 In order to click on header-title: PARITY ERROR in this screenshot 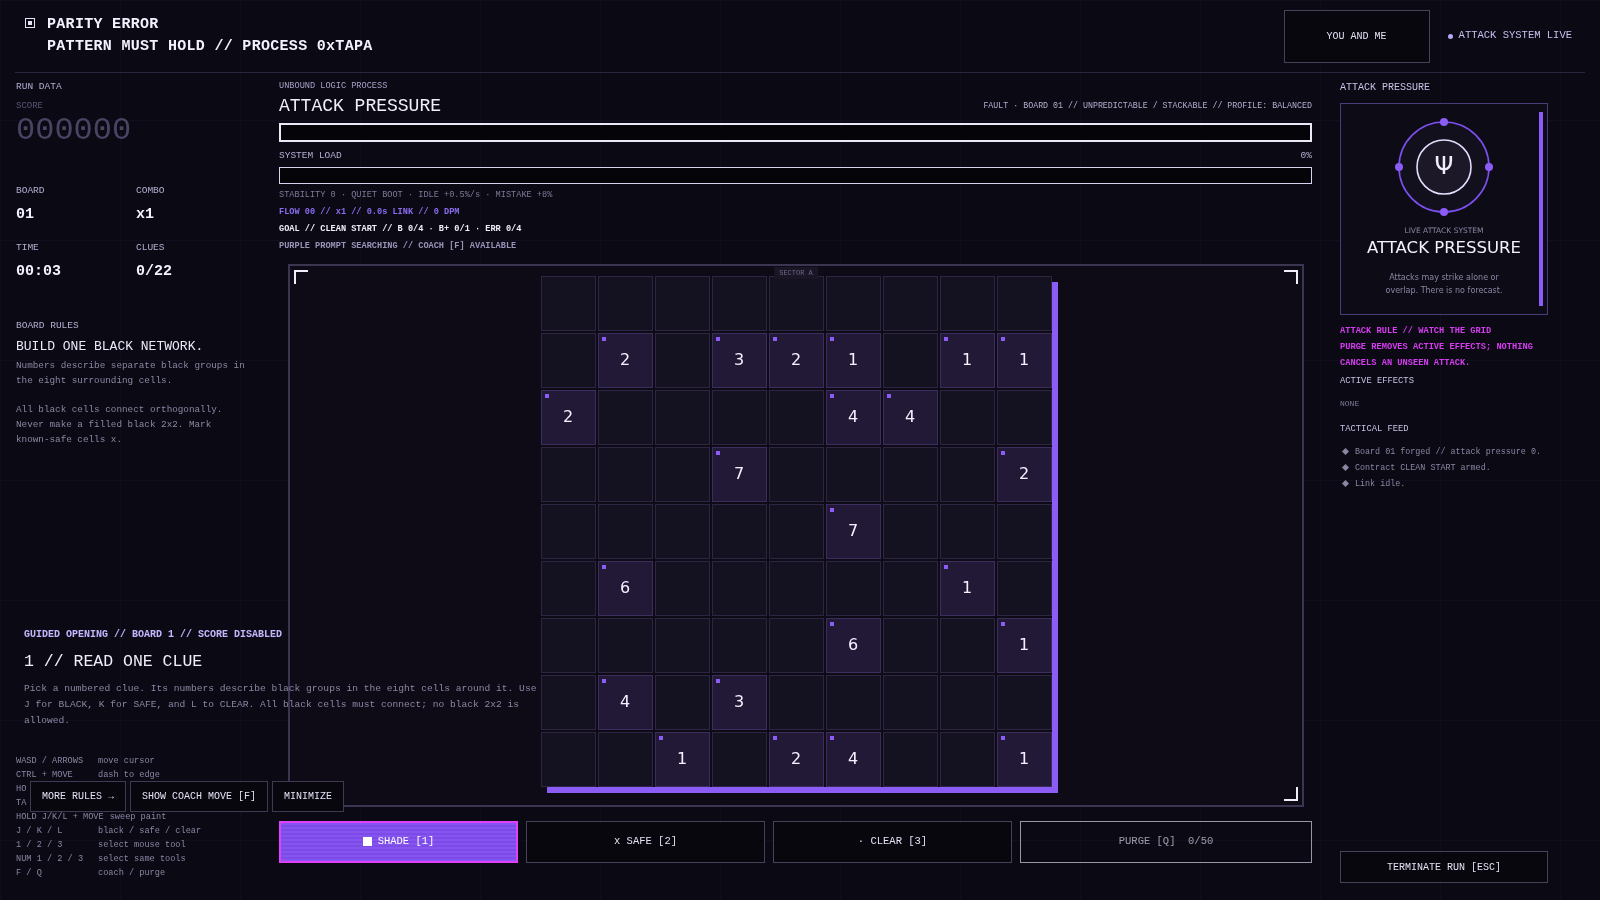, I will do `click(103, 25)`.